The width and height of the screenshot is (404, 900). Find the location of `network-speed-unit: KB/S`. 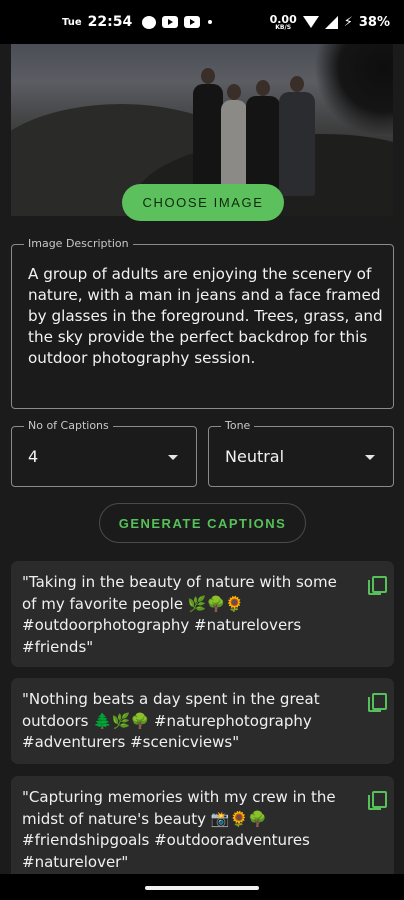

network-speed-unit: KB/S is located at coordinates (283, 27).